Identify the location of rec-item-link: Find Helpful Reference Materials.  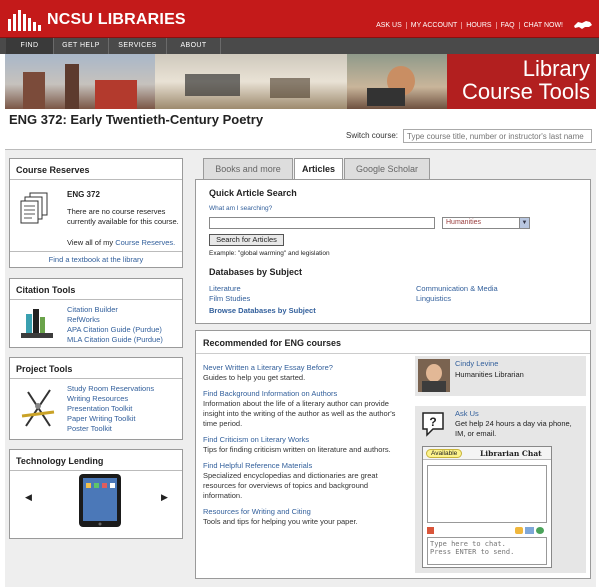
(305, 466).